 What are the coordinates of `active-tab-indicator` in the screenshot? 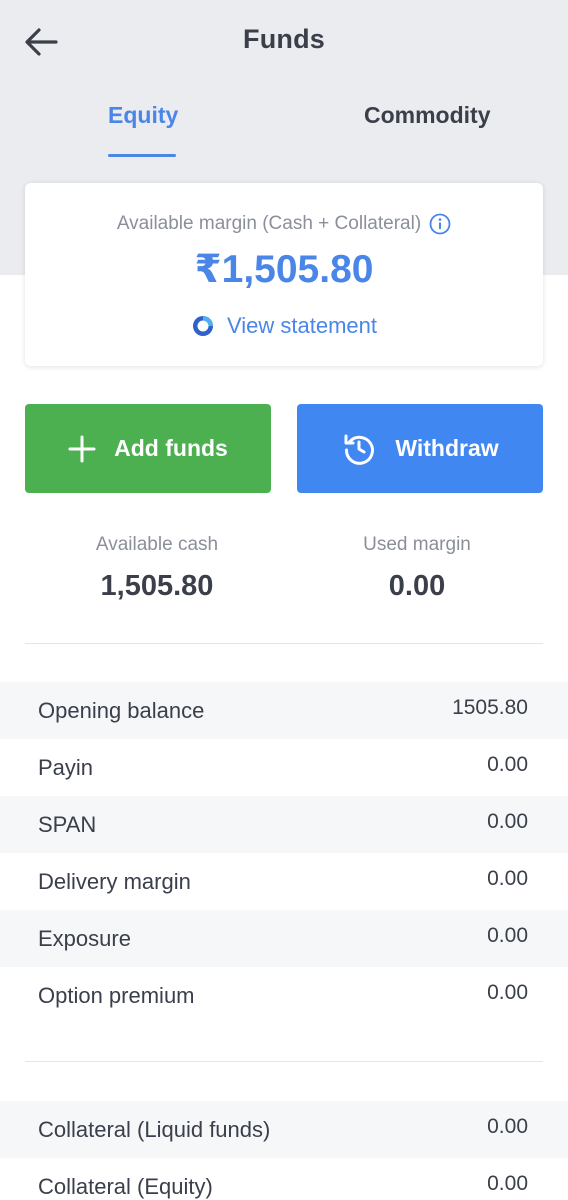 It's located at (142, 155).